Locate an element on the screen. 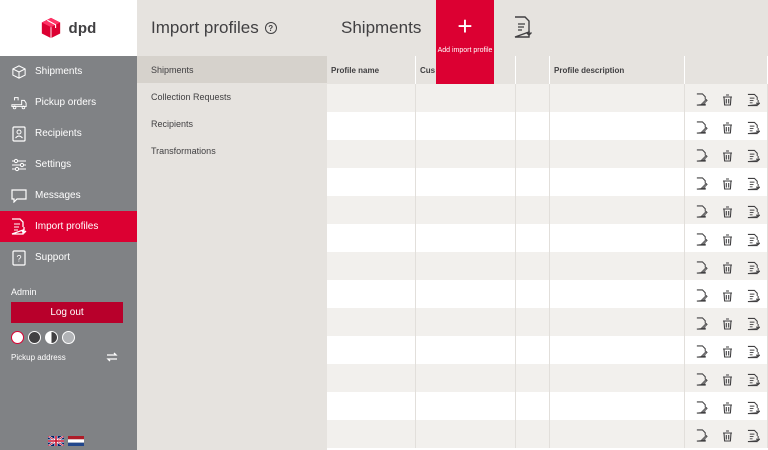  import-file-icon is located at coordinates (523, 27).